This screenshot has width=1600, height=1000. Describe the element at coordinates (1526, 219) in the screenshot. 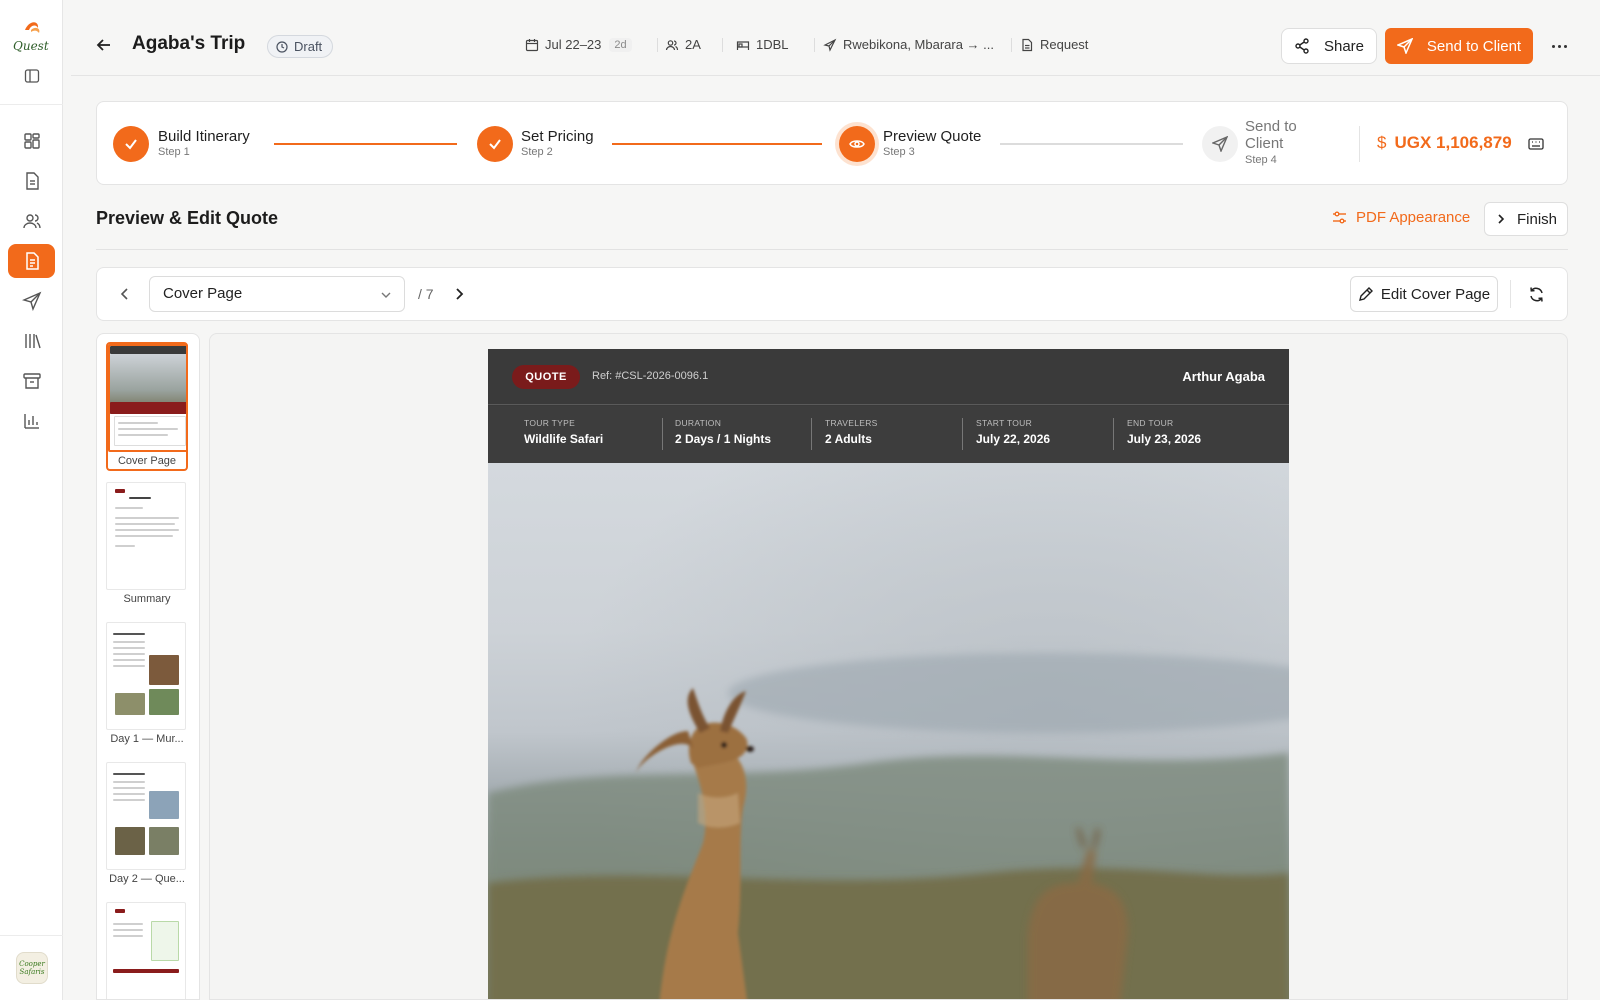

I see `finish-button: Finish` at that location.